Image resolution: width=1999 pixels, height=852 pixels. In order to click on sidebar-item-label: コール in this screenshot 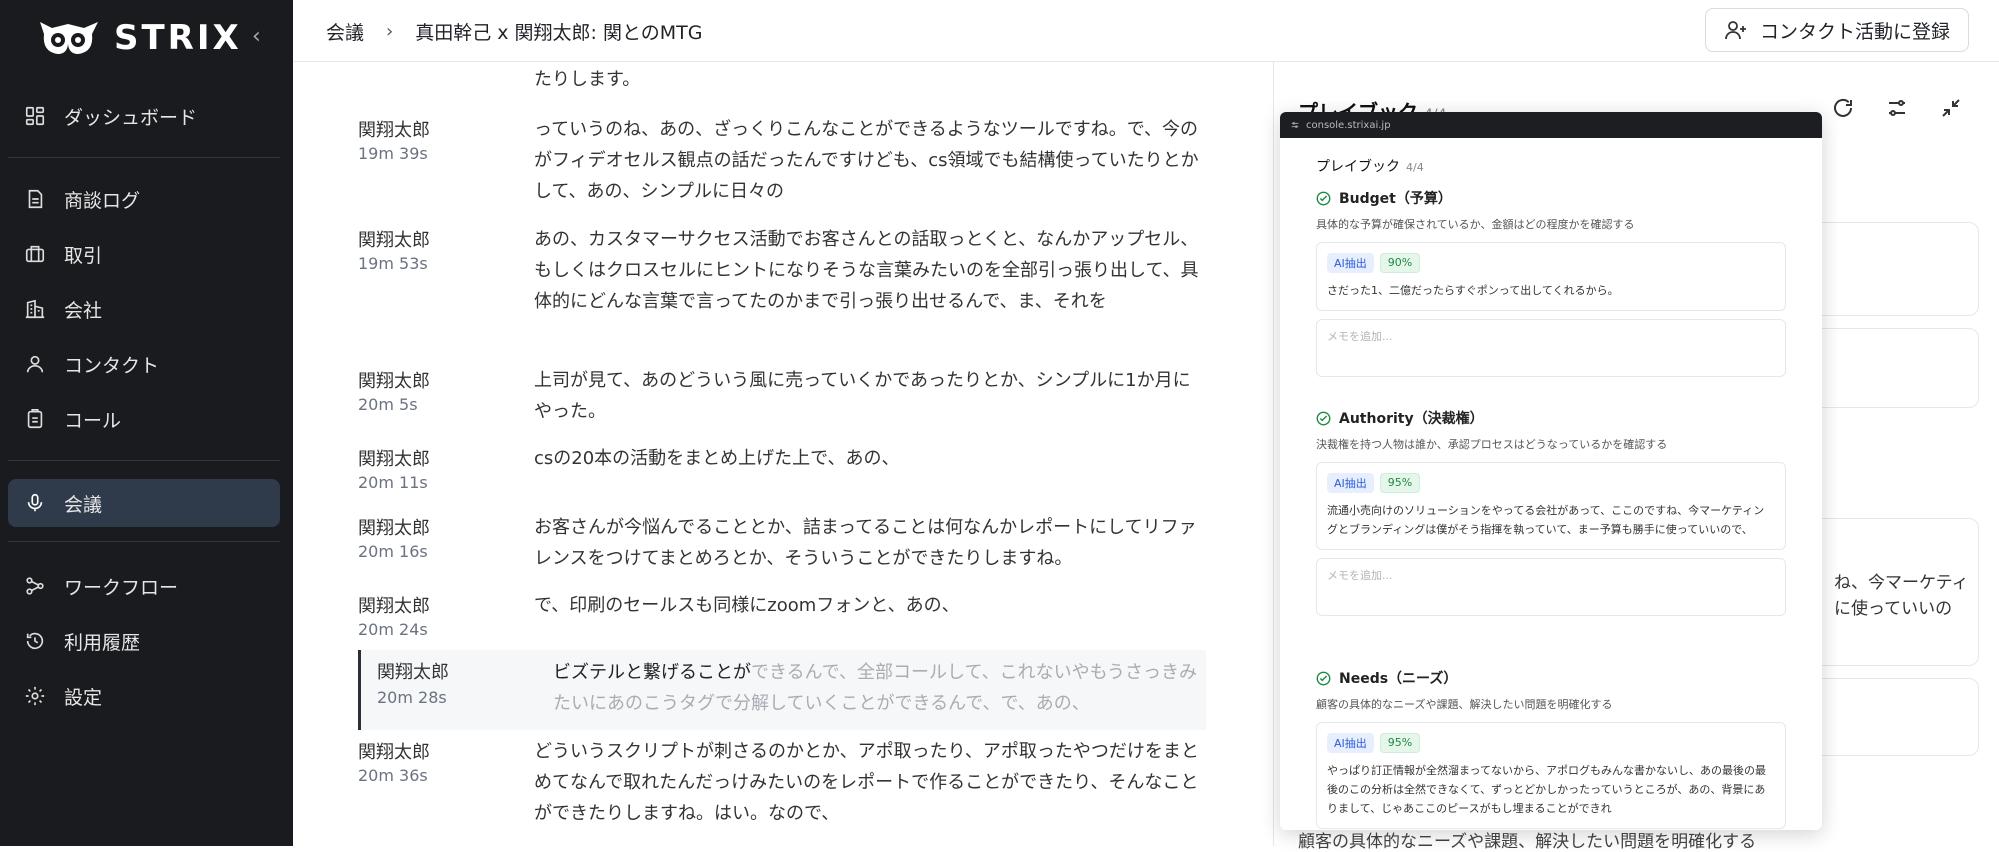, I will do `click(93, 420)`.